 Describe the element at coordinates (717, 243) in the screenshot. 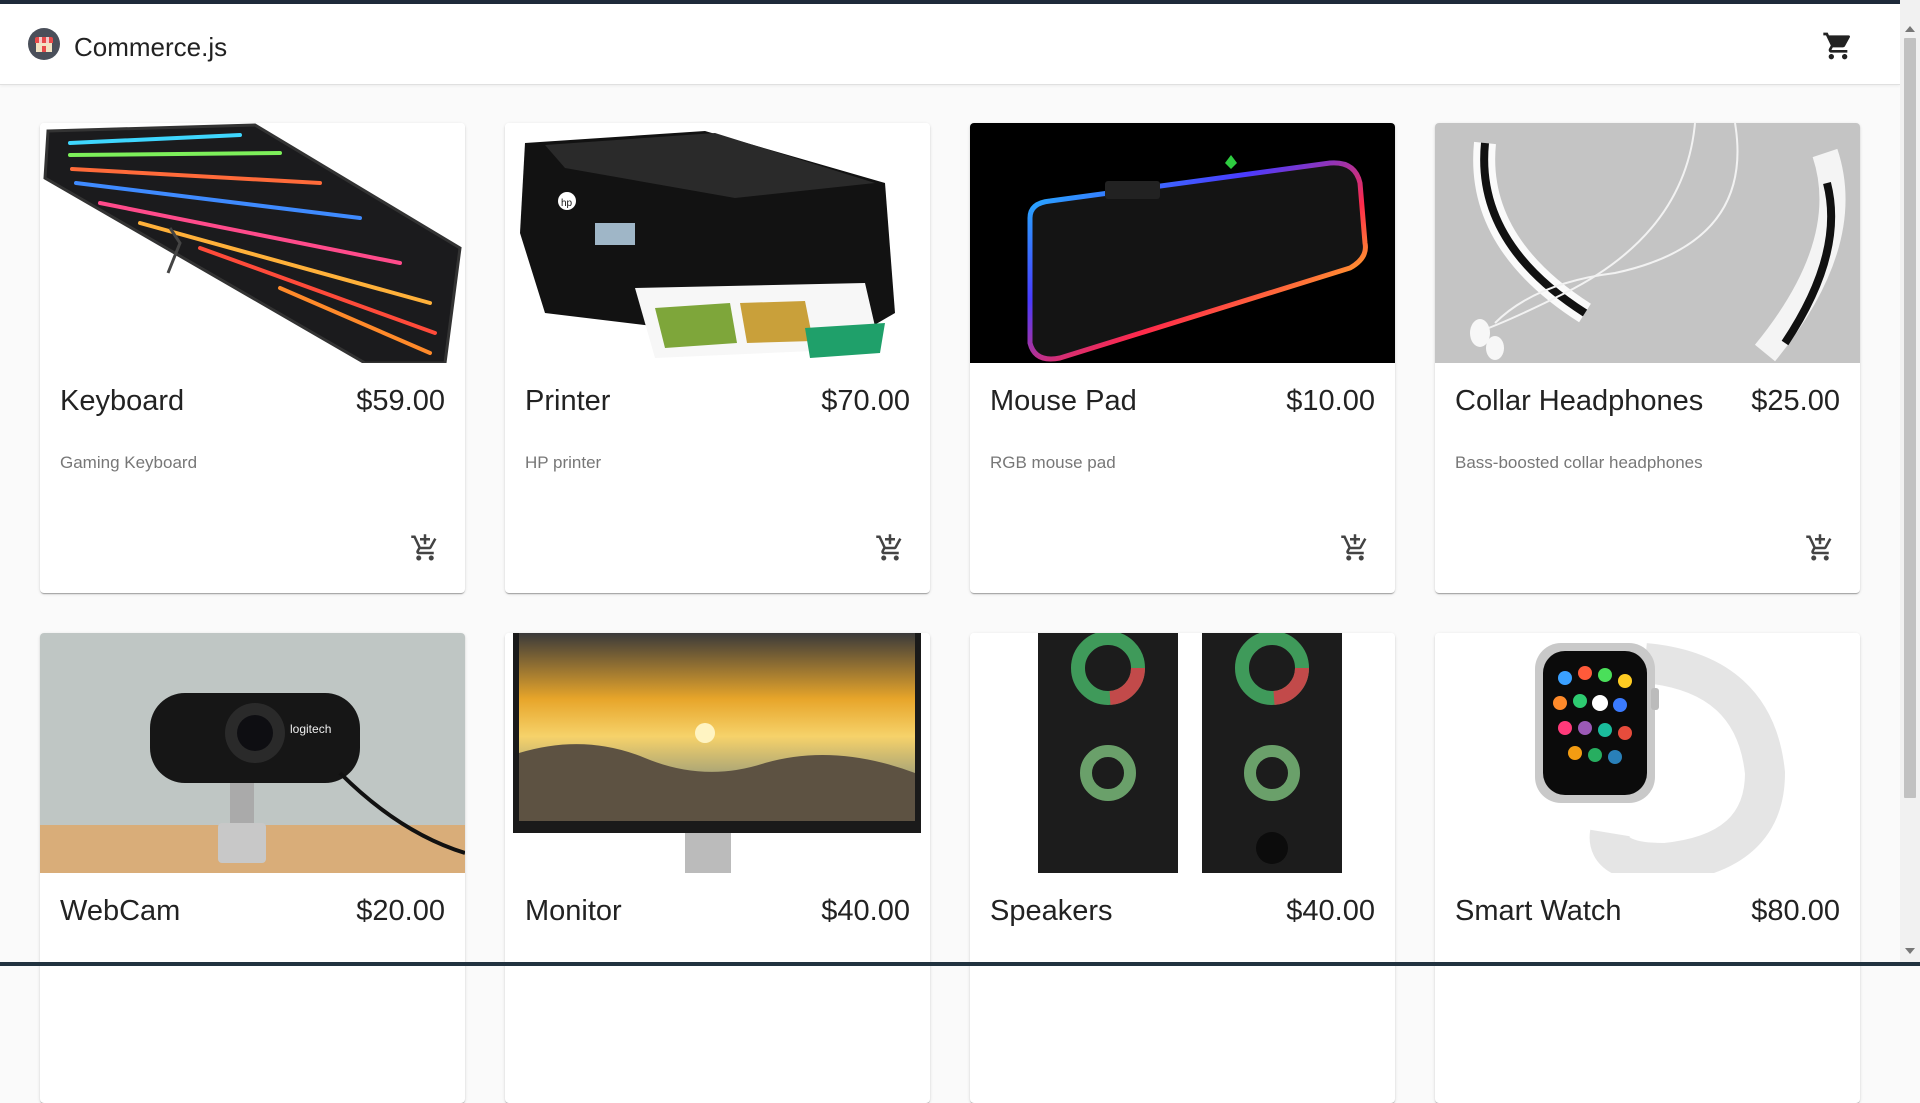

I see `printer-image: hp` at that location.